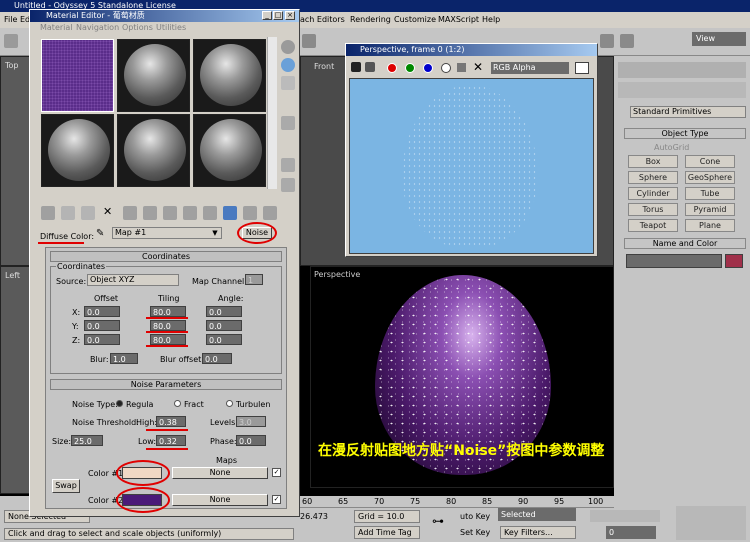  Describe the element at coordinates (87, 440) in the screenshot. I see `size-field: 25.0` at that location.